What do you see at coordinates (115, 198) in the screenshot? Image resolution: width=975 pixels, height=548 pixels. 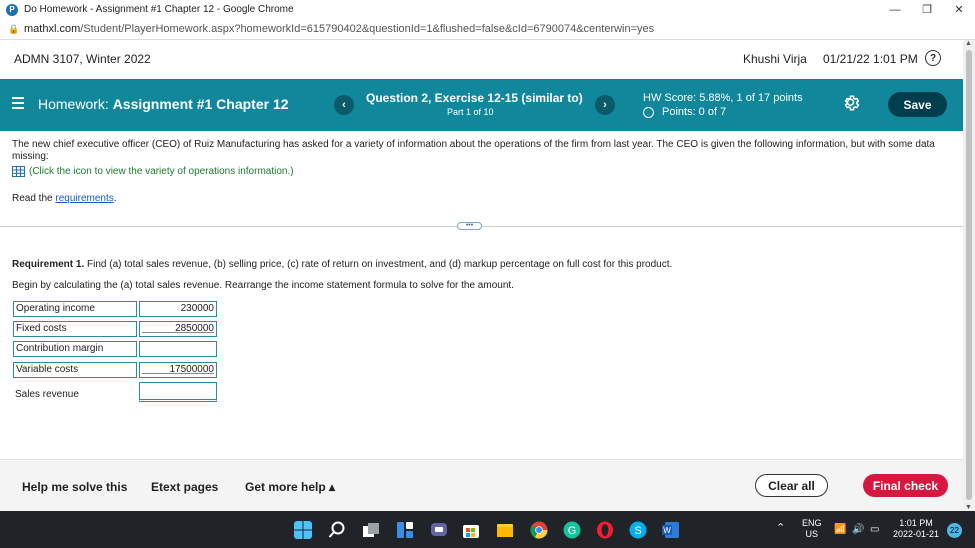 I see `read-suffix: .` at bounding box center [115, 198].